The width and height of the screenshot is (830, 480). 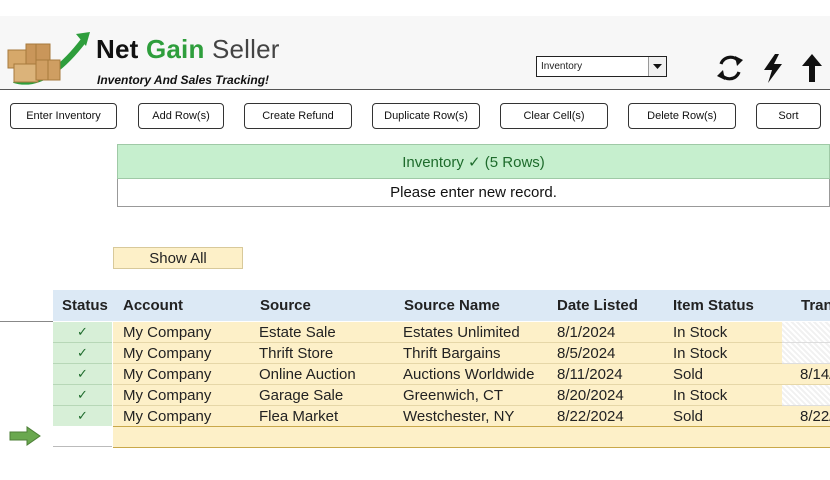 I want to click on chevron-down-icon, so click(x=657, y=66).